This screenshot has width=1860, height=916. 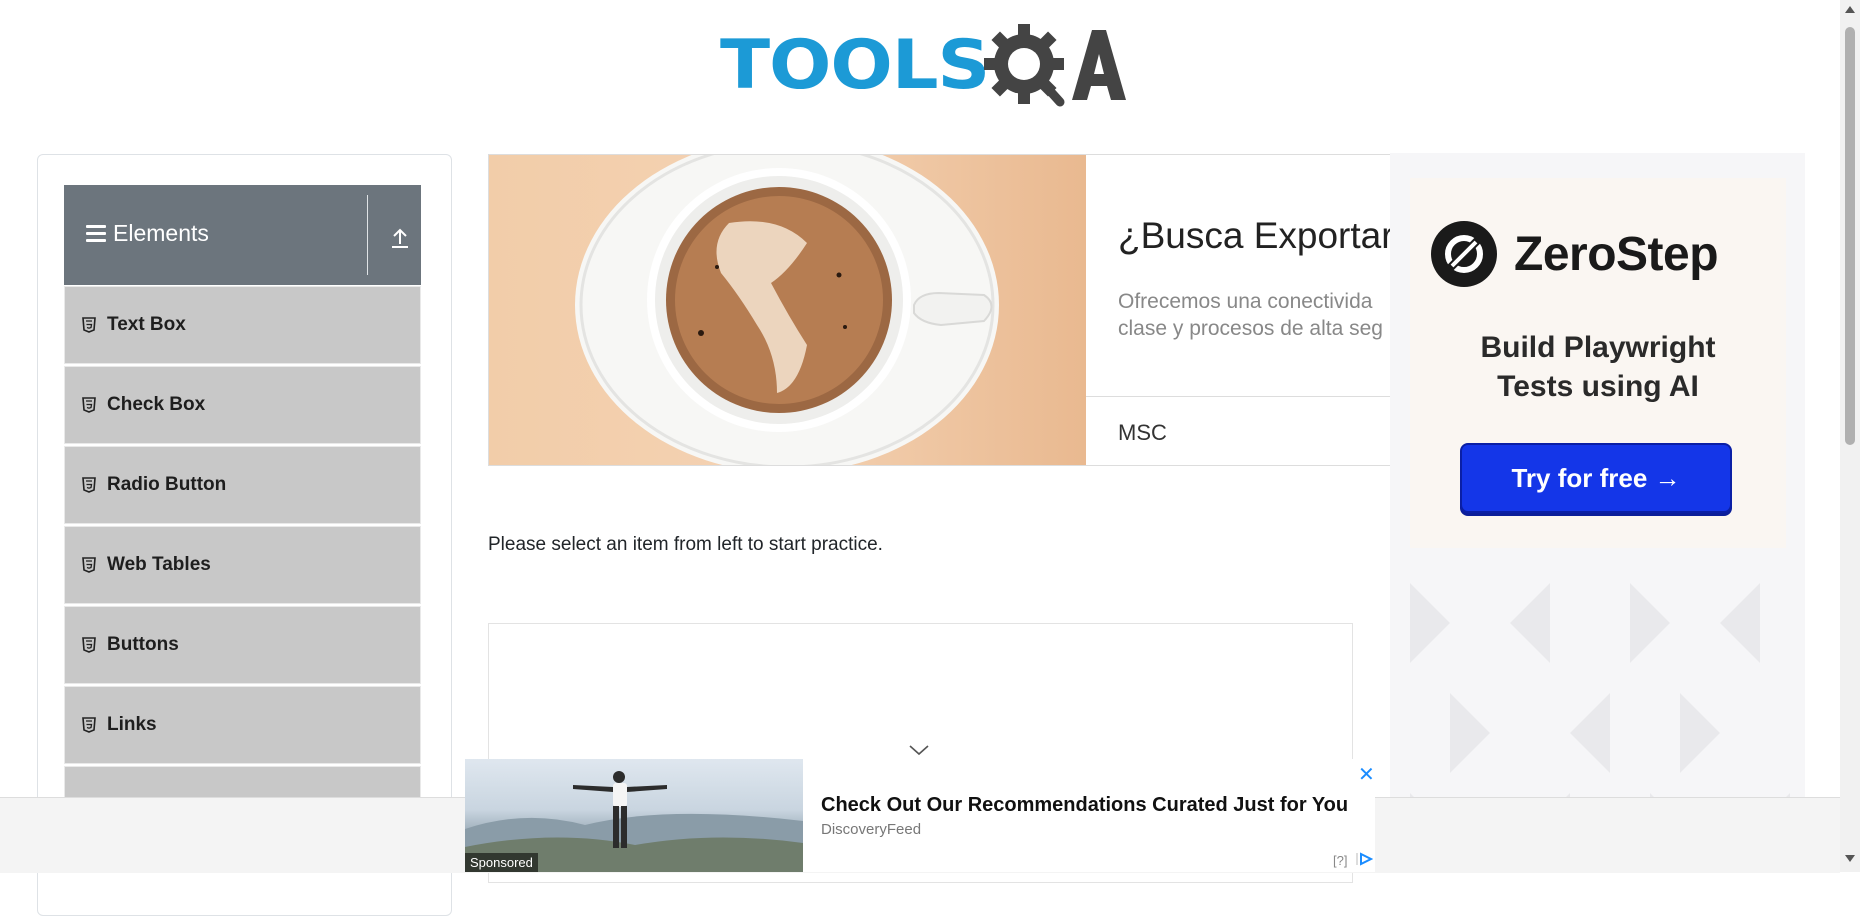 I want to click on group-title: Elements, so click(x=161, y=233).